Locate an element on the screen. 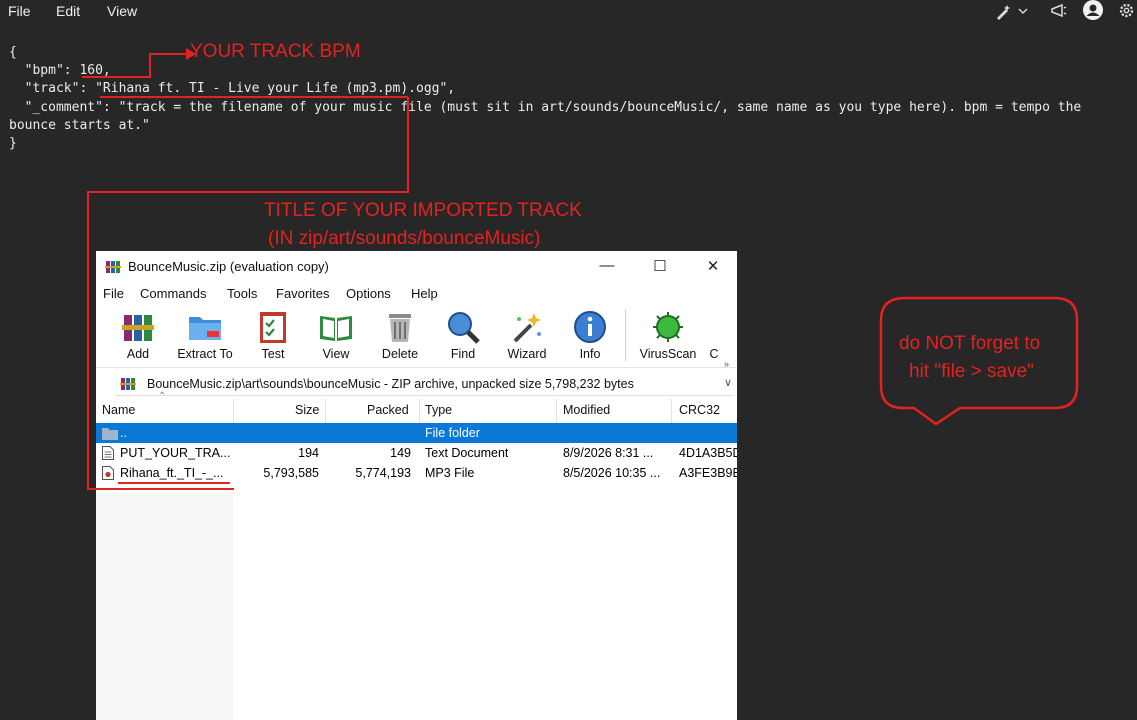  magnifier-icon is located at coordinates (464, 328).